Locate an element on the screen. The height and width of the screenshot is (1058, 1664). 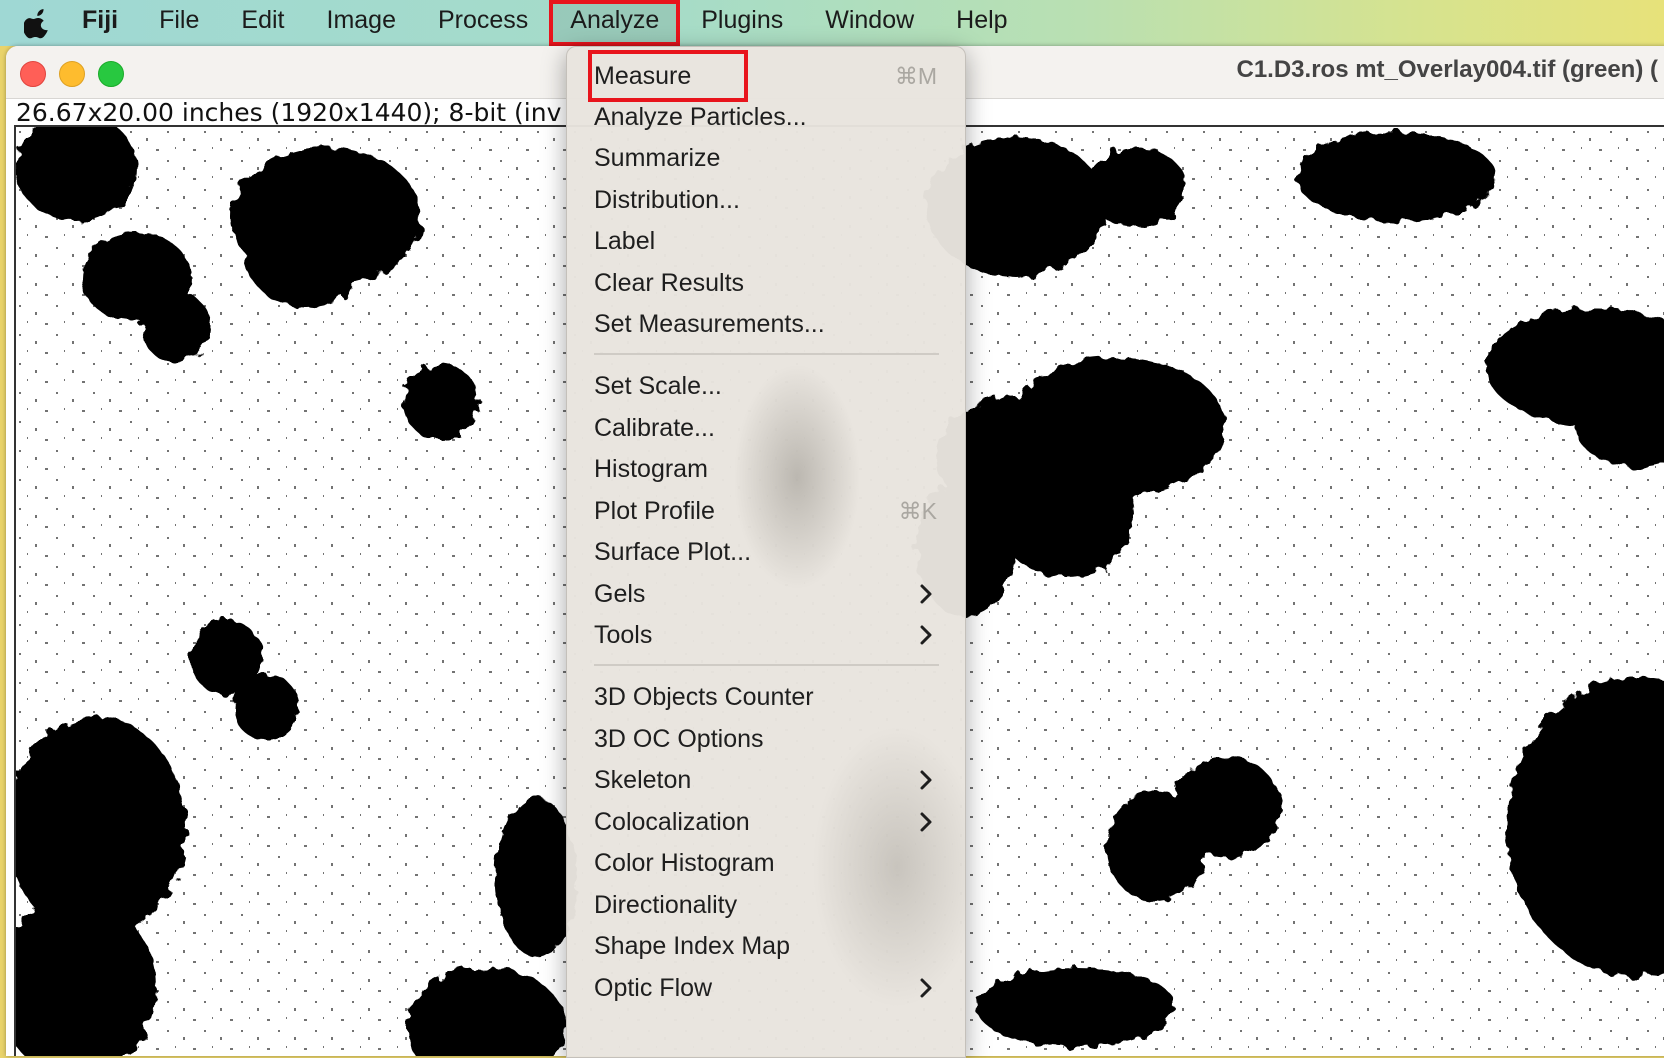
shortcut-label: ⌘K is located at coordinates (917, 511).